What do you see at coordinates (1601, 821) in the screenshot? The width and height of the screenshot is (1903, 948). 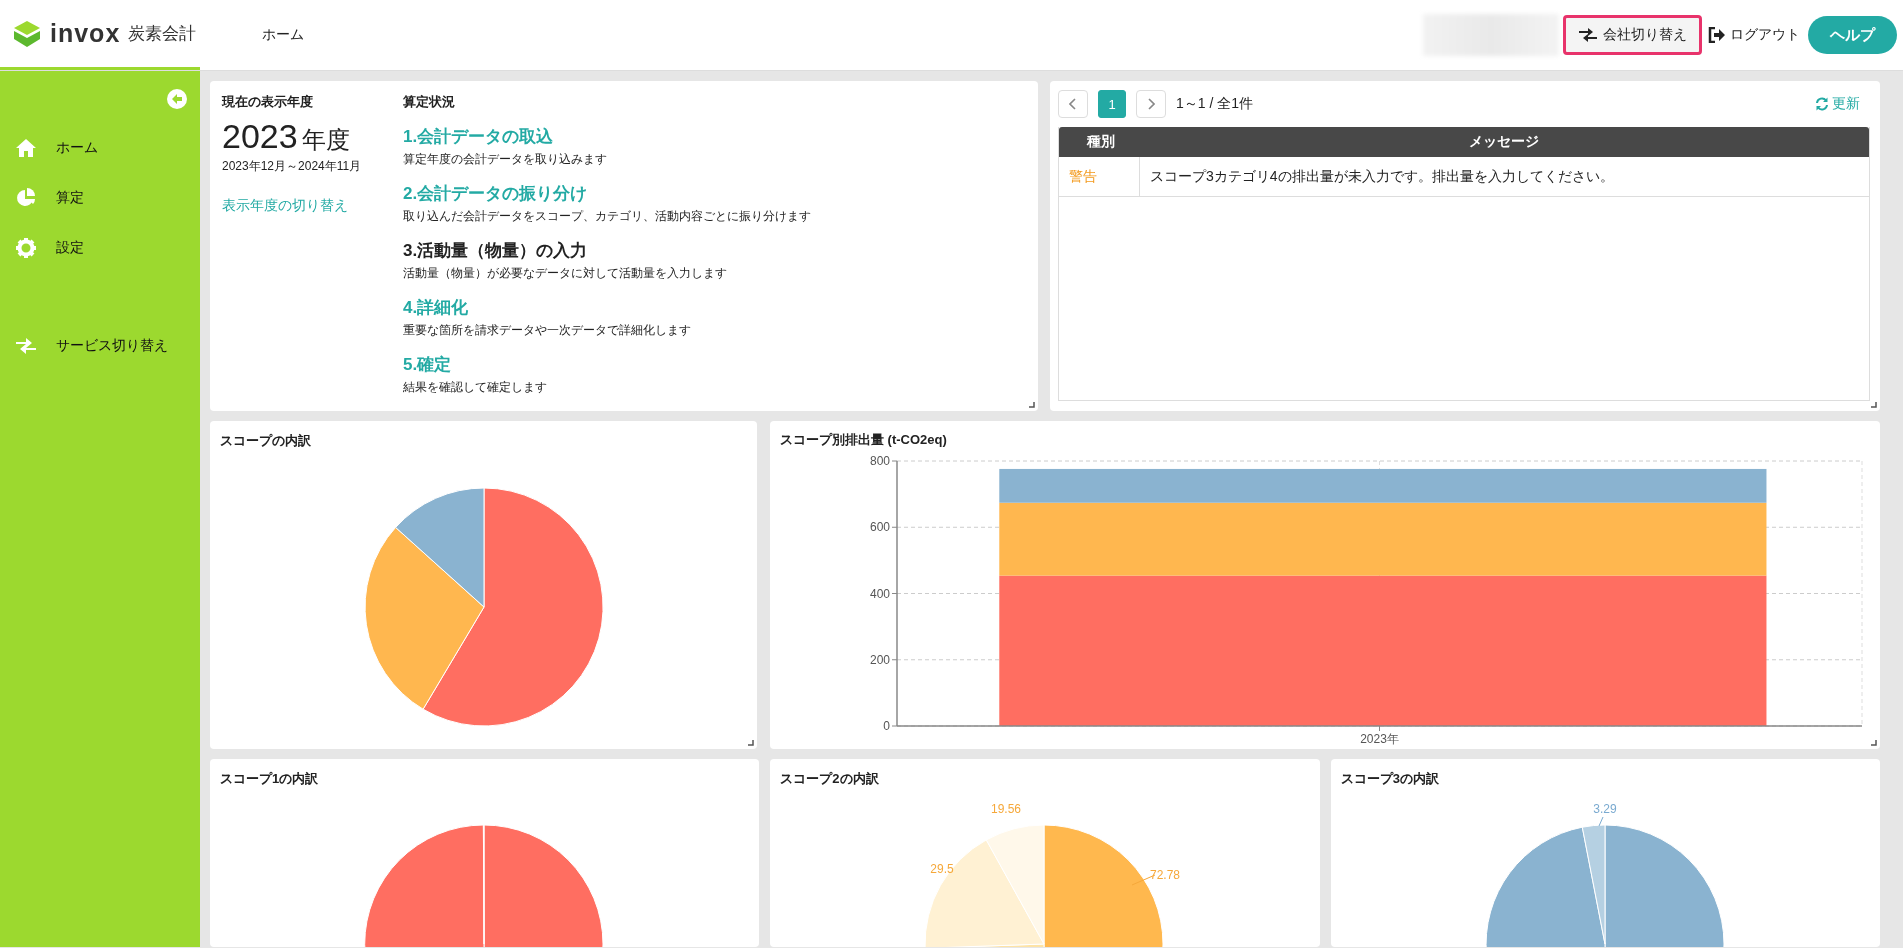 I see `leader-line` at bounding box center [1601, 821].